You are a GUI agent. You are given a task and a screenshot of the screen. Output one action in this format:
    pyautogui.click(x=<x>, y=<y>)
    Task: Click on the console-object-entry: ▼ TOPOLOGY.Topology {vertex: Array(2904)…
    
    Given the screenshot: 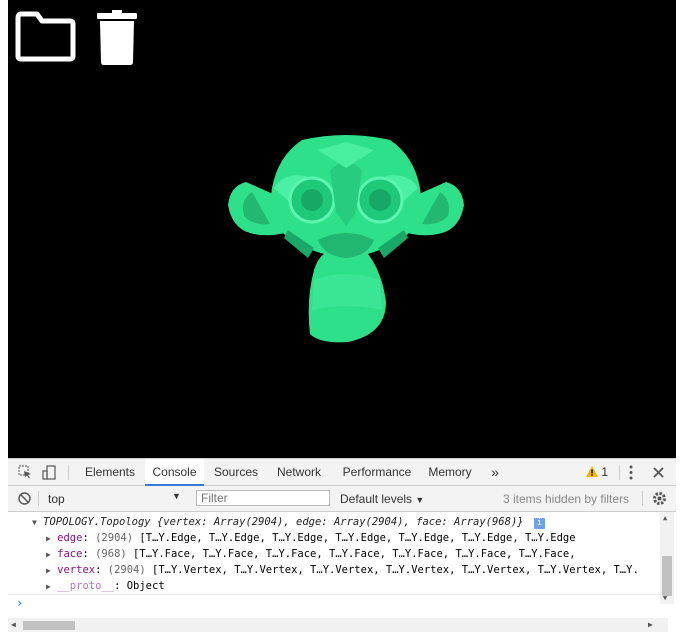 What is the action you would take?
    pyautogui.click(x=288, y=522)
    